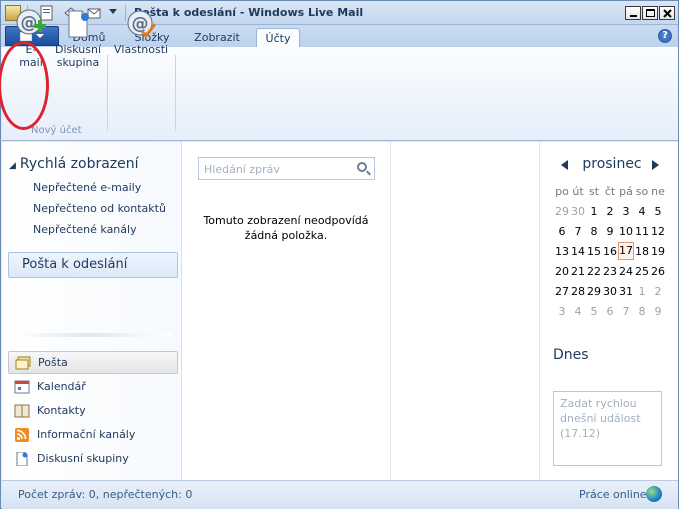 Image resolution: width=679 pixels, height=509 pixels. What do you see at coordinates (22, 411) in the screenshot?
I see `contacts-icon` at bounding box center [22, 411].